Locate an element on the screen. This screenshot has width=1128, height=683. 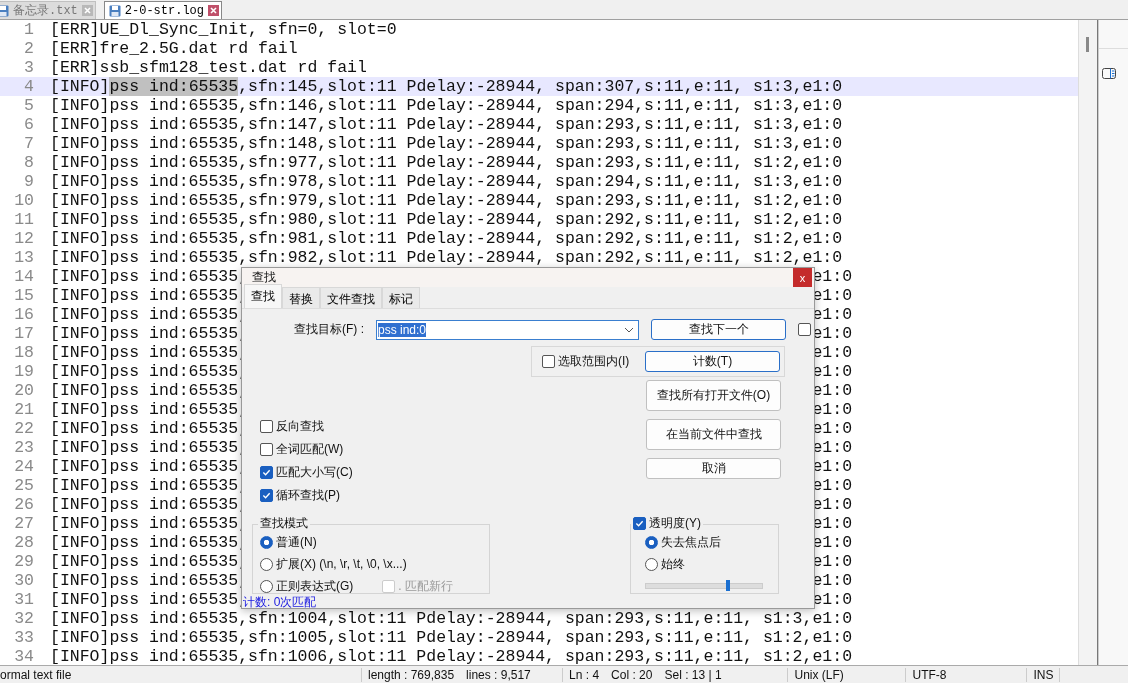
code-line: [INFO]pss ind:65535,sfn:978,slot:11 Pdelay:-28944, span:294,s:11,e:11, s1:3,e1:0 is located at coordinates (446, 181).